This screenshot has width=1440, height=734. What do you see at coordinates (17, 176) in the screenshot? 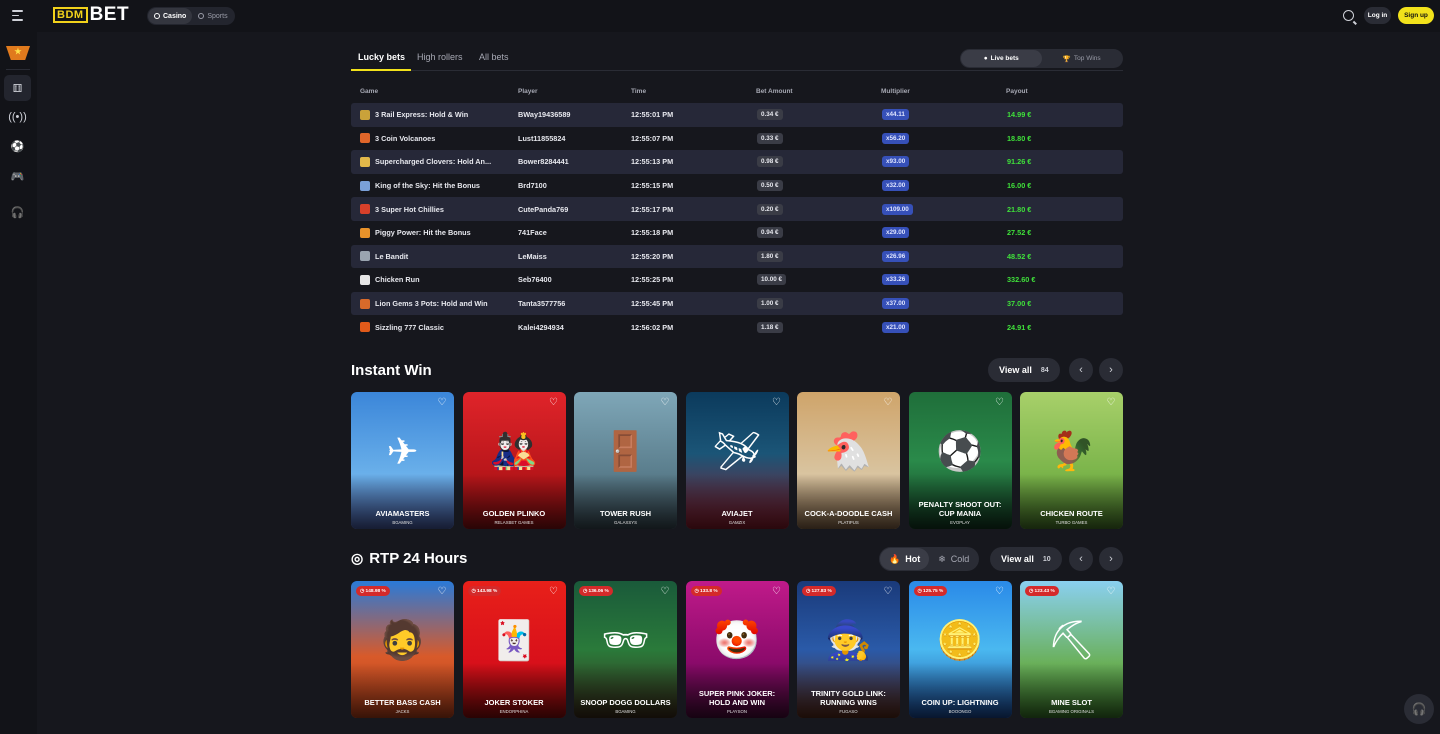
I see `sidebar-item-games: 🎮` at bounding box center [17, 176].